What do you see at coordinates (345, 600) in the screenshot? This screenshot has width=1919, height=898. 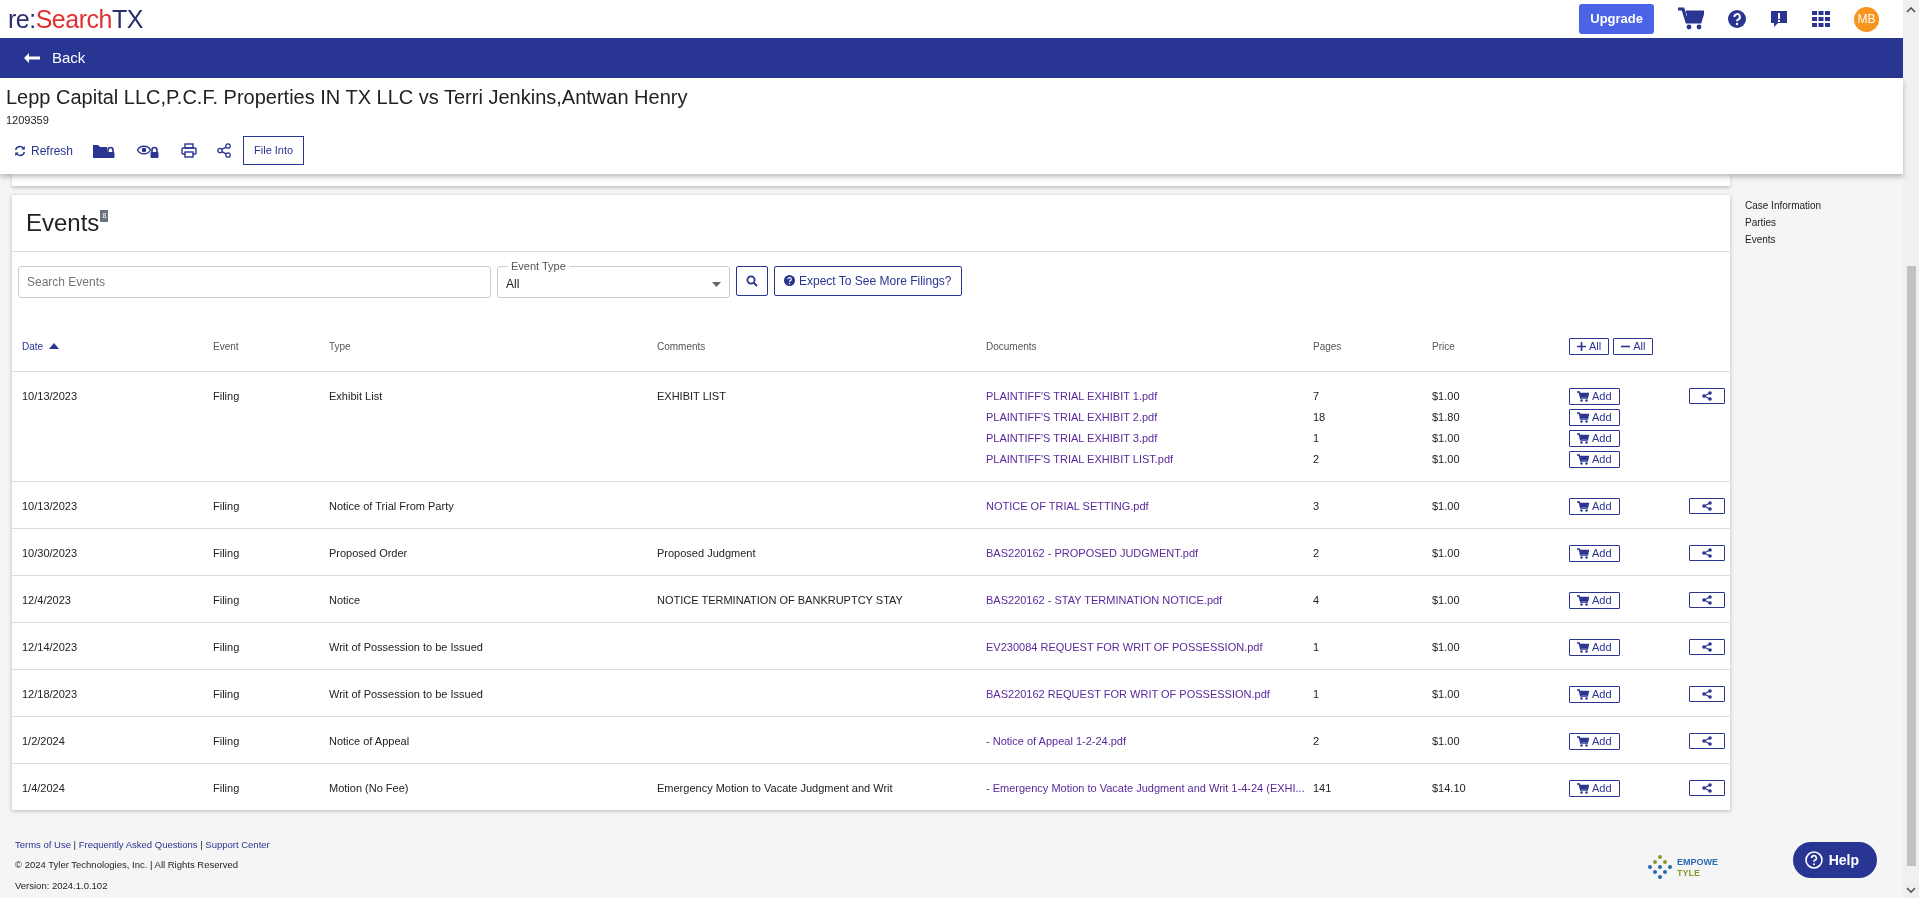 I see `type-cell-text: Notice` at bounding box center [345, 600].